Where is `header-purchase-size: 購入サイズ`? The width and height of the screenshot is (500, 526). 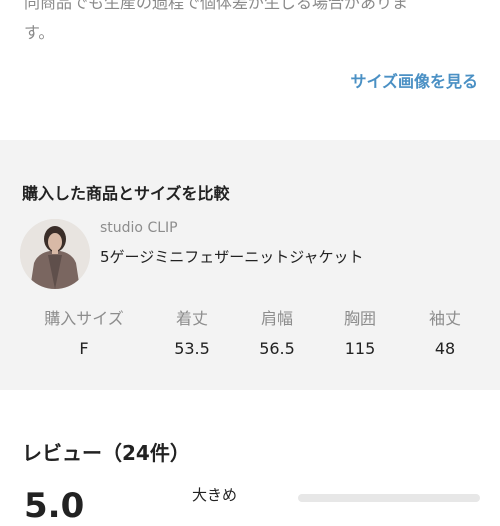 header-purchase-size: 購入サイズ is located at coordinates (84, 318).